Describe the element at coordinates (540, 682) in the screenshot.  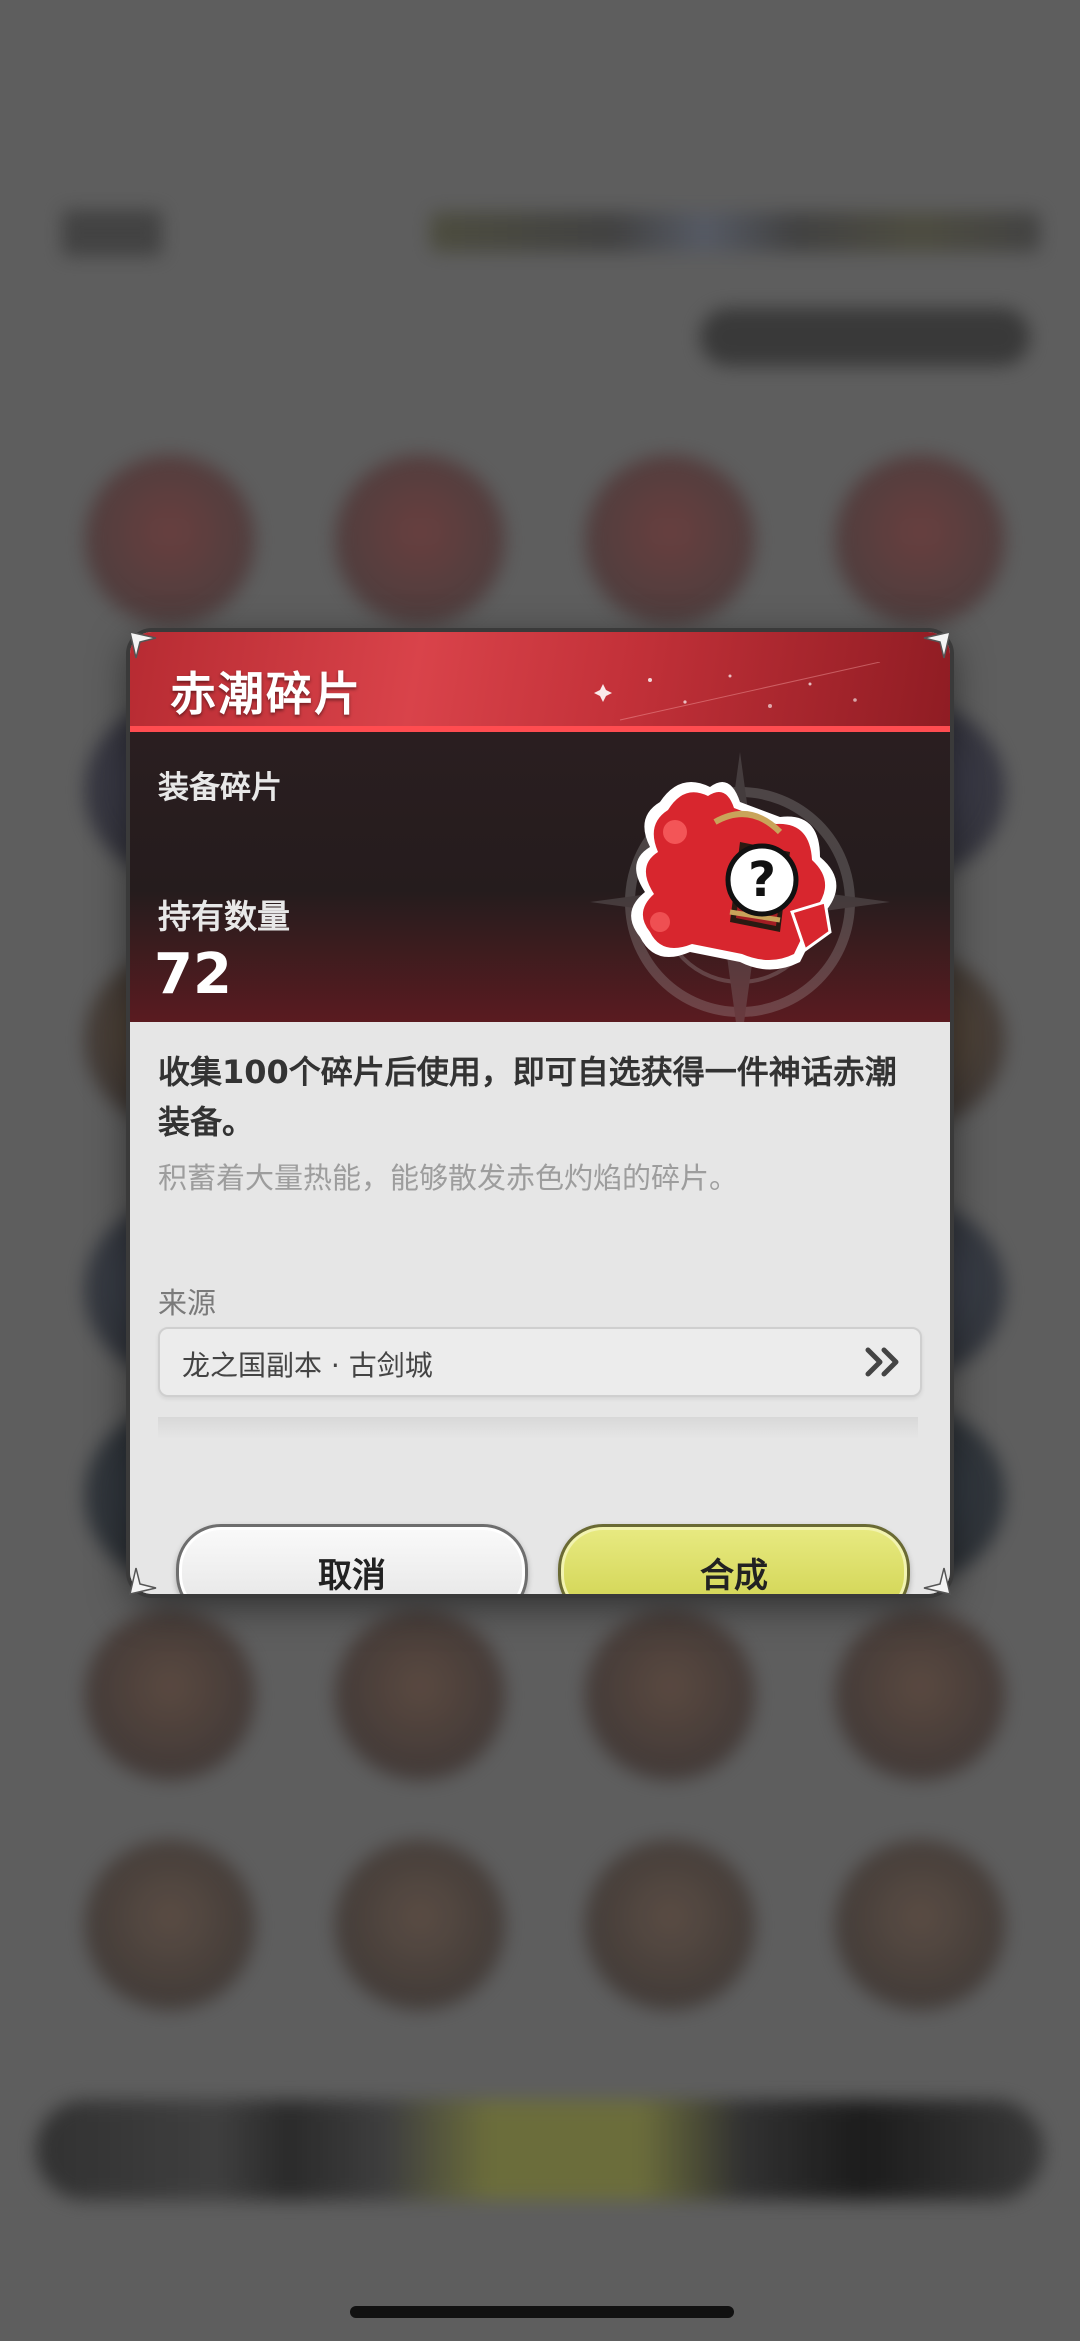
I see `dialog-title-bar: 赤潮碎片` at that location.